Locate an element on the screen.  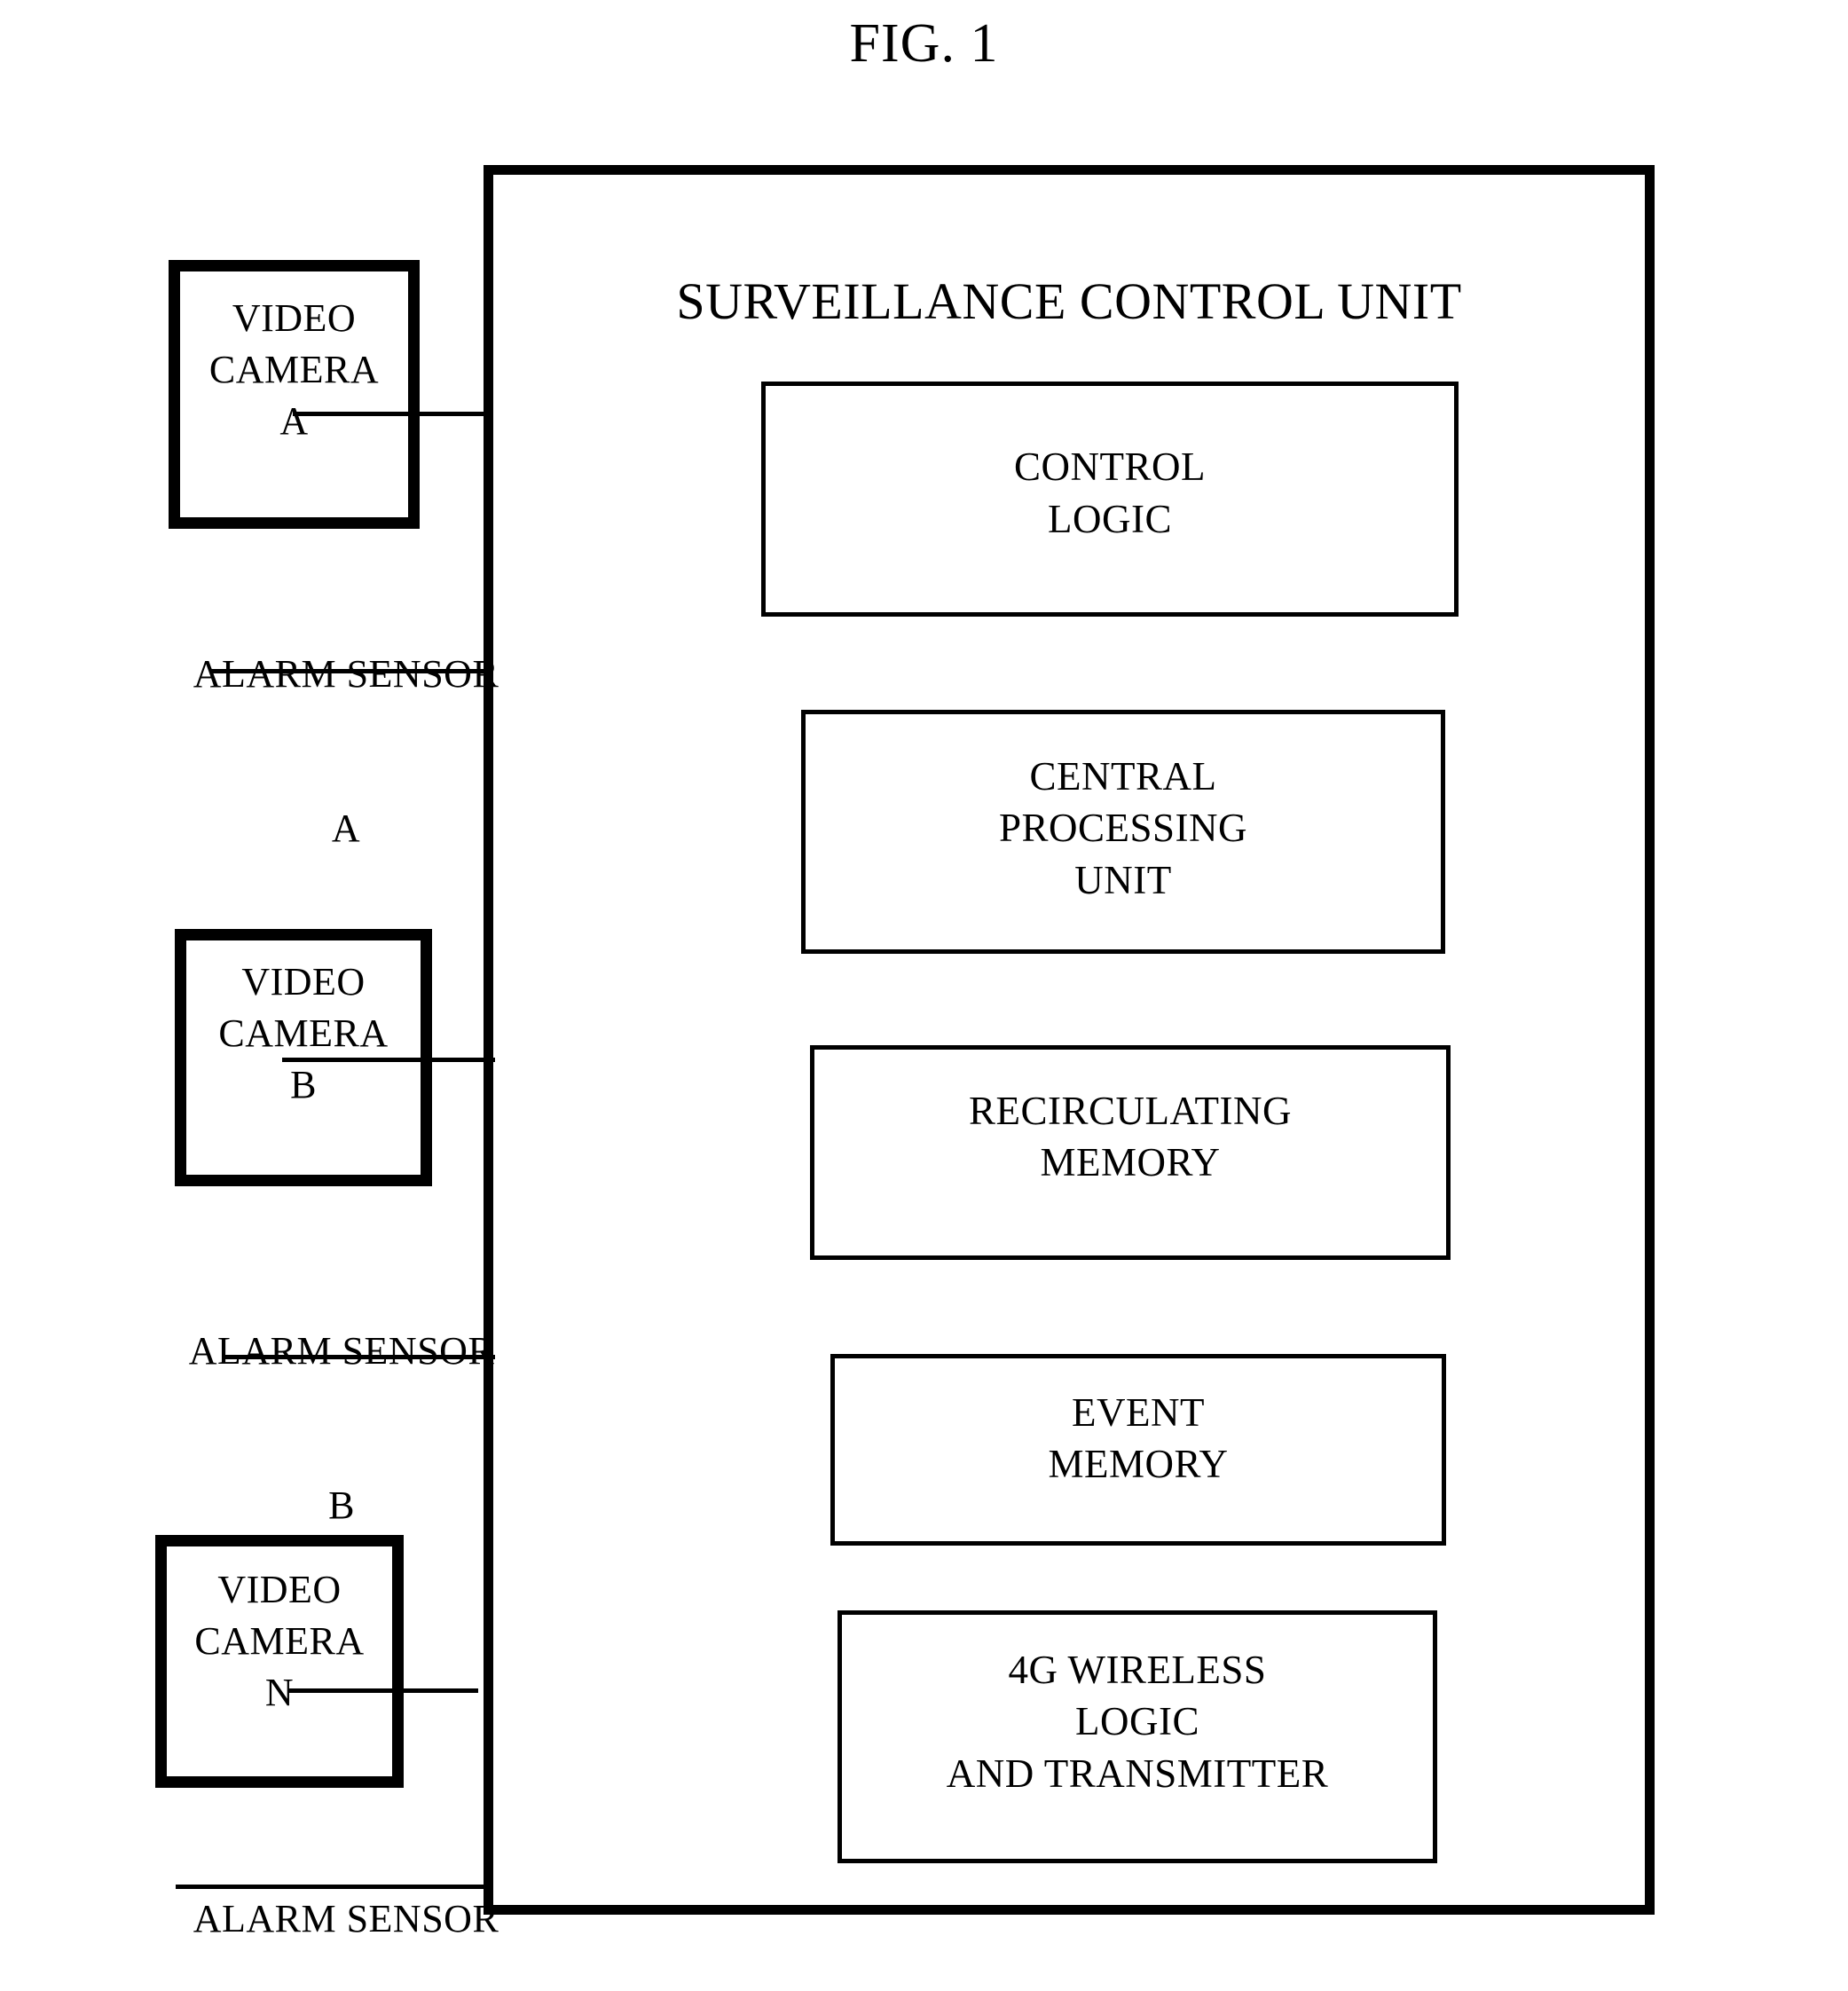
video-camera-a-box: VIDEO CAMERA A is located at coordinates (294, 394).